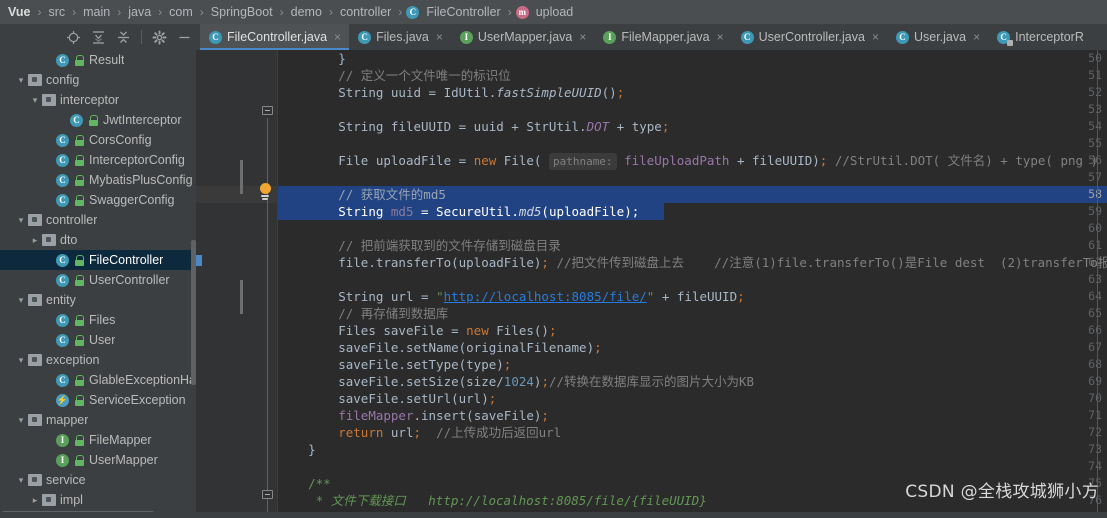 Image resolution: width=1107 pixels, height=518 pixels. Describe the element at coordinates (96, 12) in the screenshot. I see `breadcrumb-item: main` at that location.